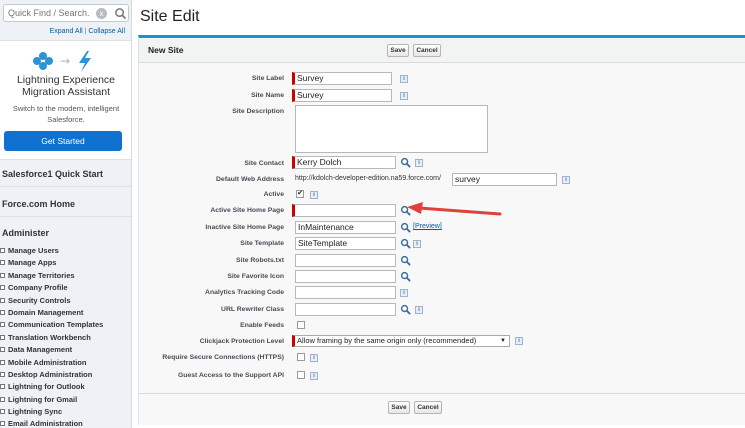 This screenshot has height=428, width=745. Describe the element at coordinates (120, 13) in the screenshot. I see `search-icon` at that location.